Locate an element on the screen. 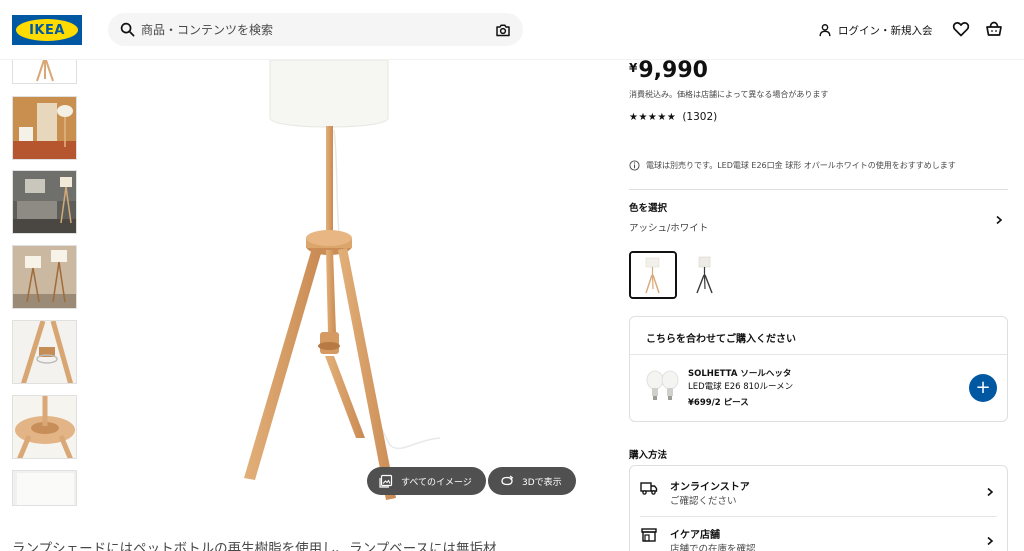 This screenshot has height=551, width=1024. delivery-truck-icon is located at coordinates (649, 488).